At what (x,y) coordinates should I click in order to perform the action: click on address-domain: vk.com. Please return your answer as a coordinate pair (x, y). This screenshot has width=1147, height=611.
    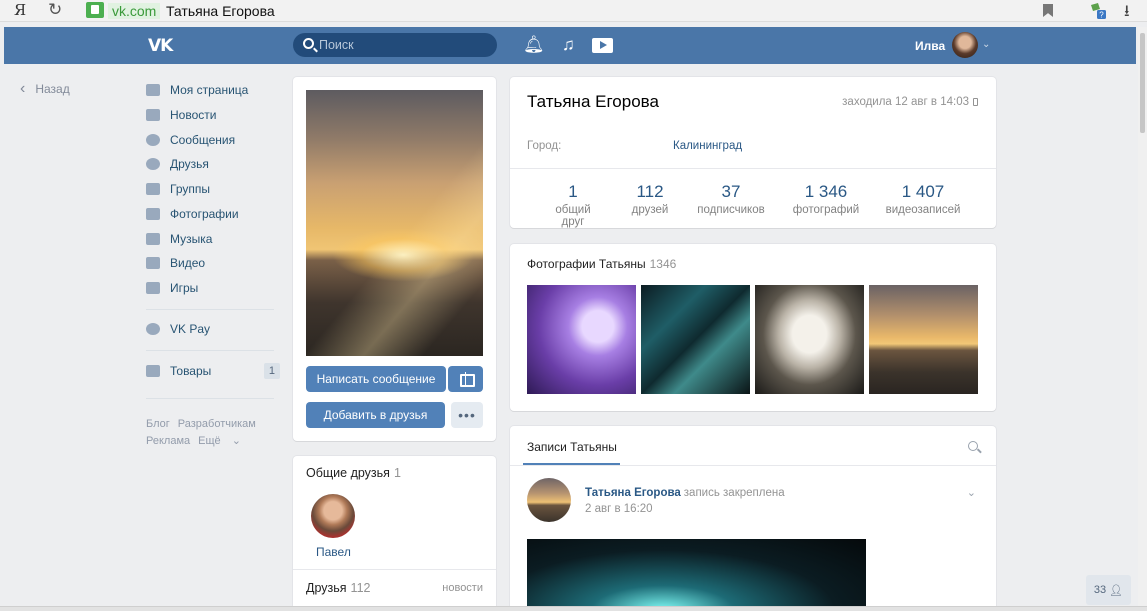
    Looking at the image, I should click on (134, 11).